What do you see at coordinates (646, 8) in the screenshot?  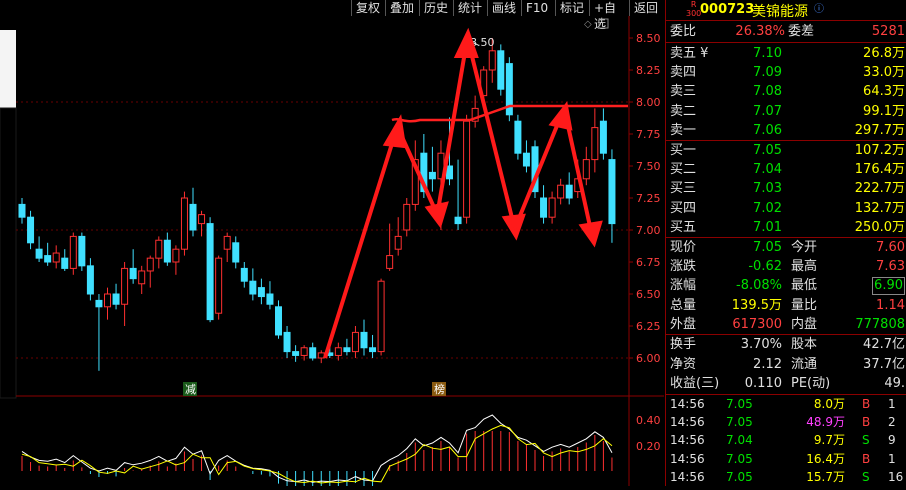 I see `back-button: 返回` at bounding box center [646, 8].